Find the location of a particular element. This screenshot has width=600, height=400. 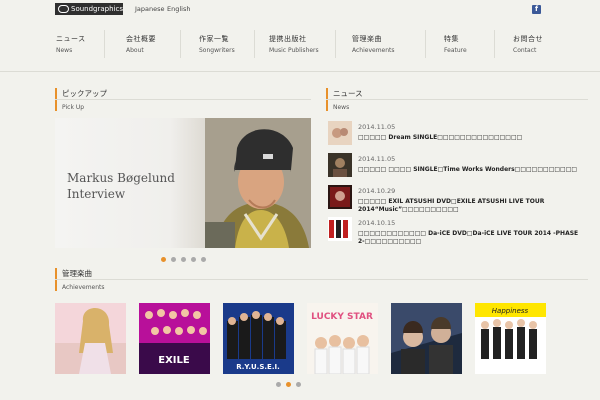

nav-label-jp: 特集 is located at coordinates (451, 39).